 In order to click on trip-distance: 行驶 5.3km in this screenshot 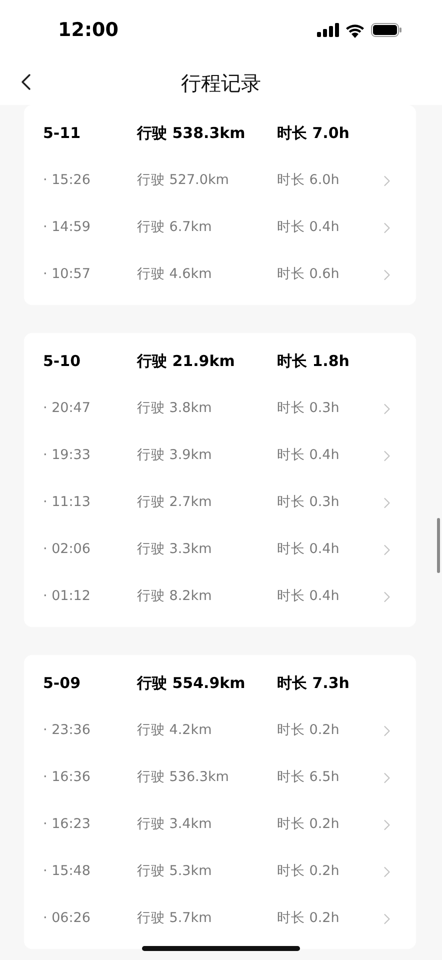, I will do `click(175, 872)`.